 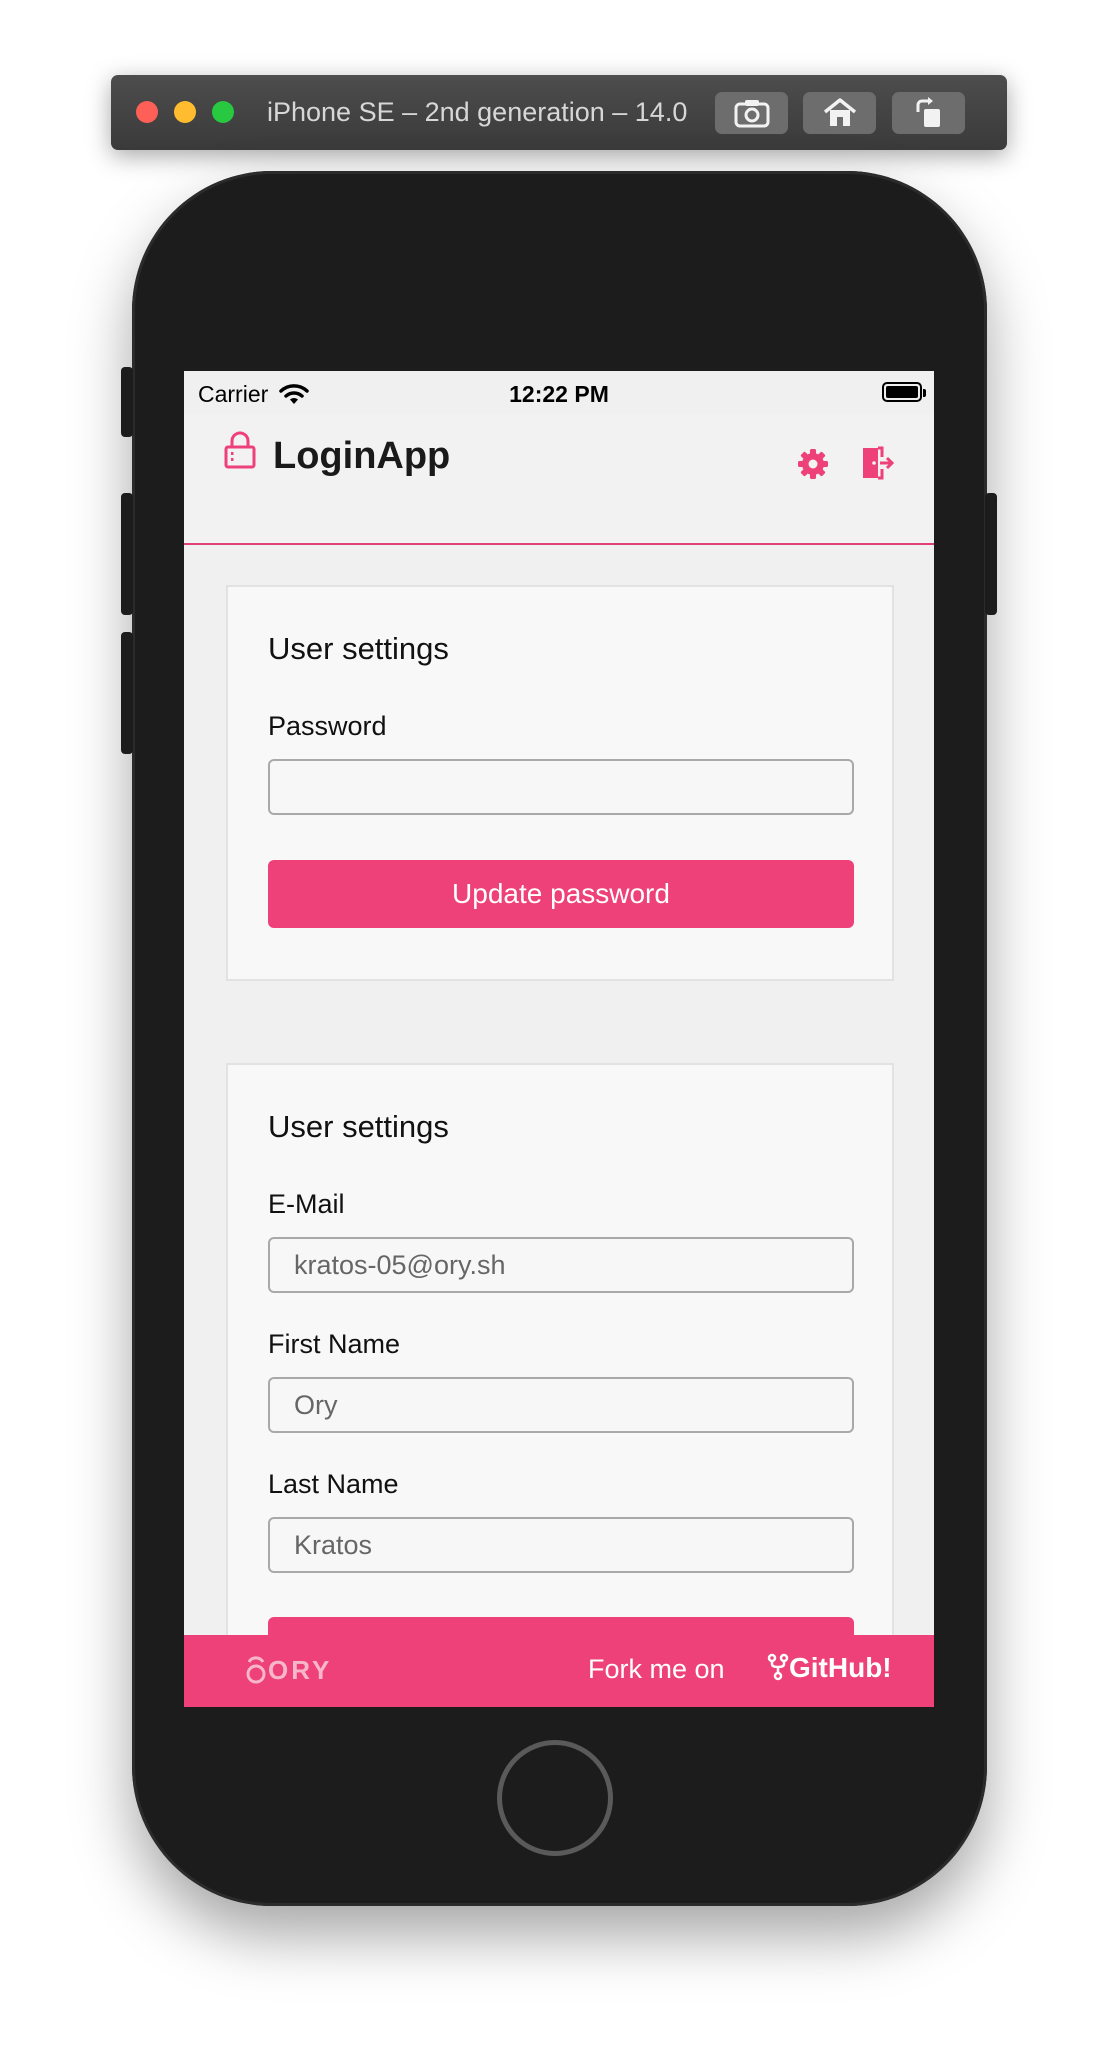 I want to click on fork-me-text: Fork me on, so click(x=656, y=1669).